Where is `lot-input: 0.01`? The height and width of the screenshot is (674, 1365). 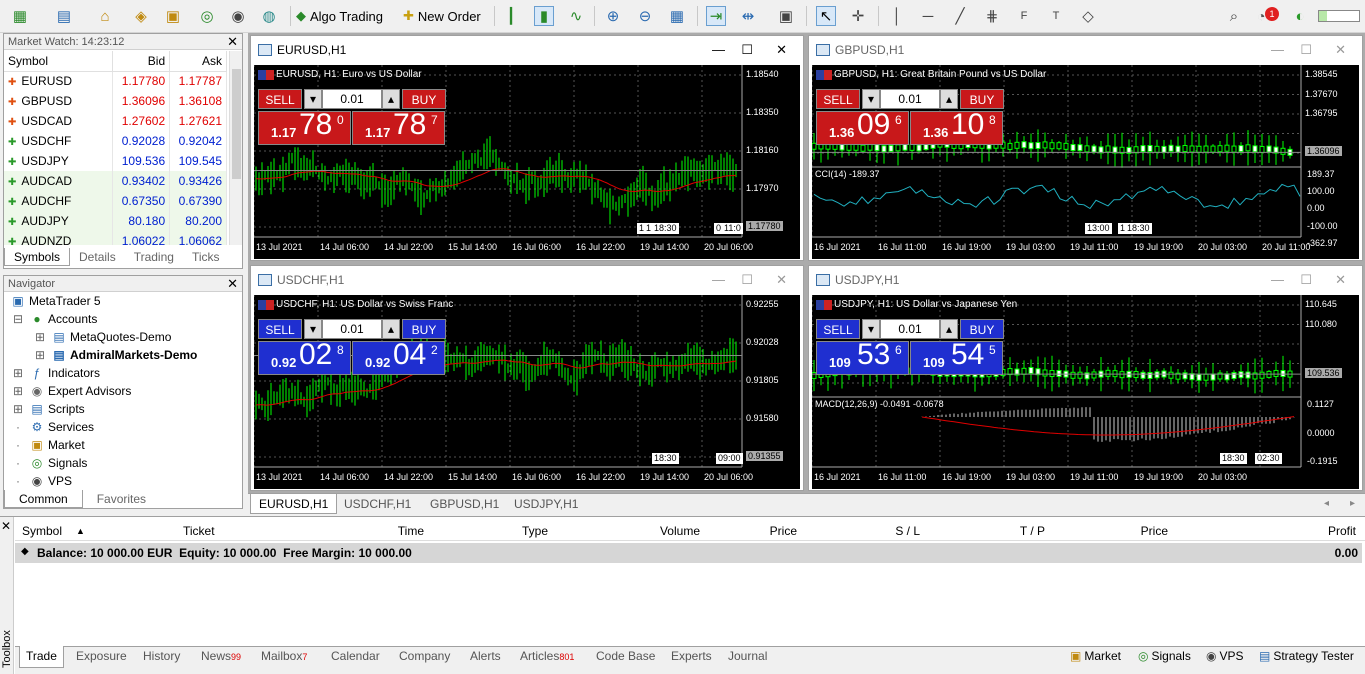 lot-input: 0.01 is located at coordinates (910, 329).